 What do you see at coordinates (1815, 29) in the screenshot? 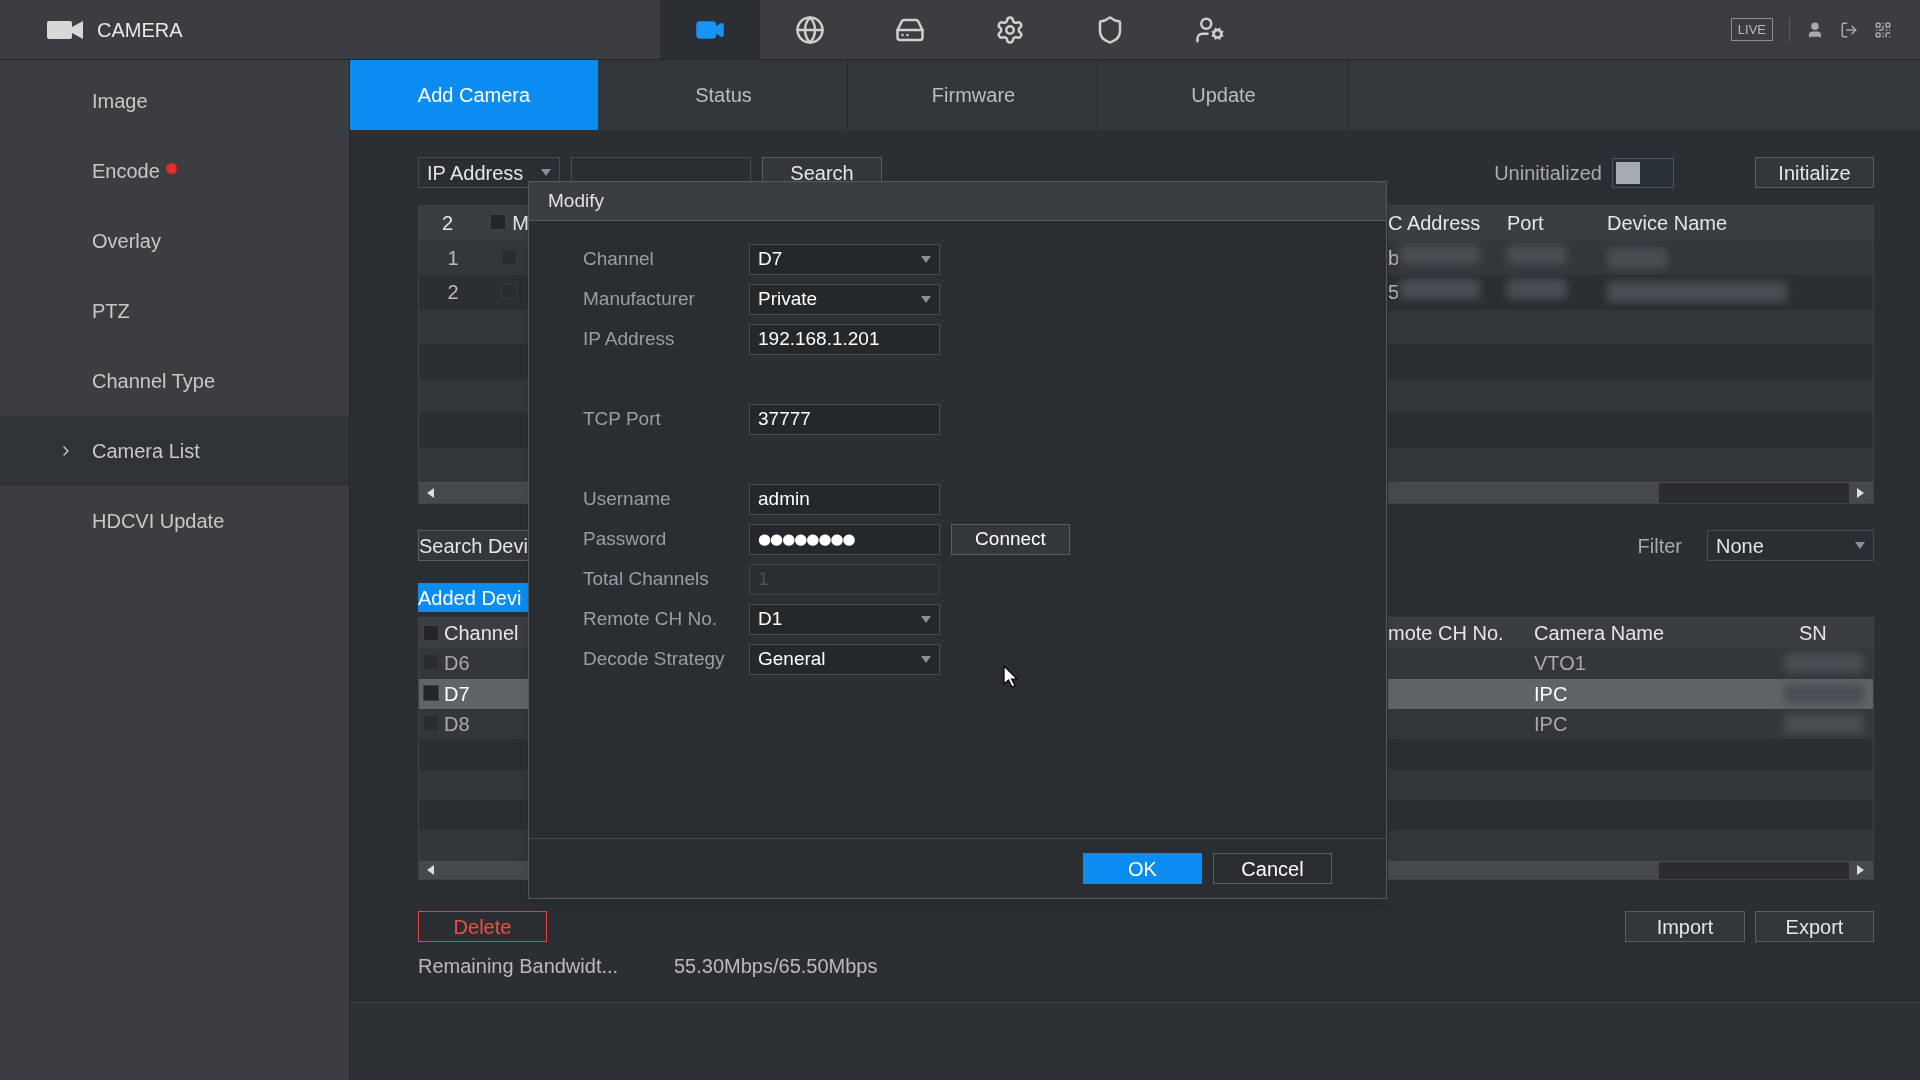
I see `user-icon` at bounding box center [1815, 29].